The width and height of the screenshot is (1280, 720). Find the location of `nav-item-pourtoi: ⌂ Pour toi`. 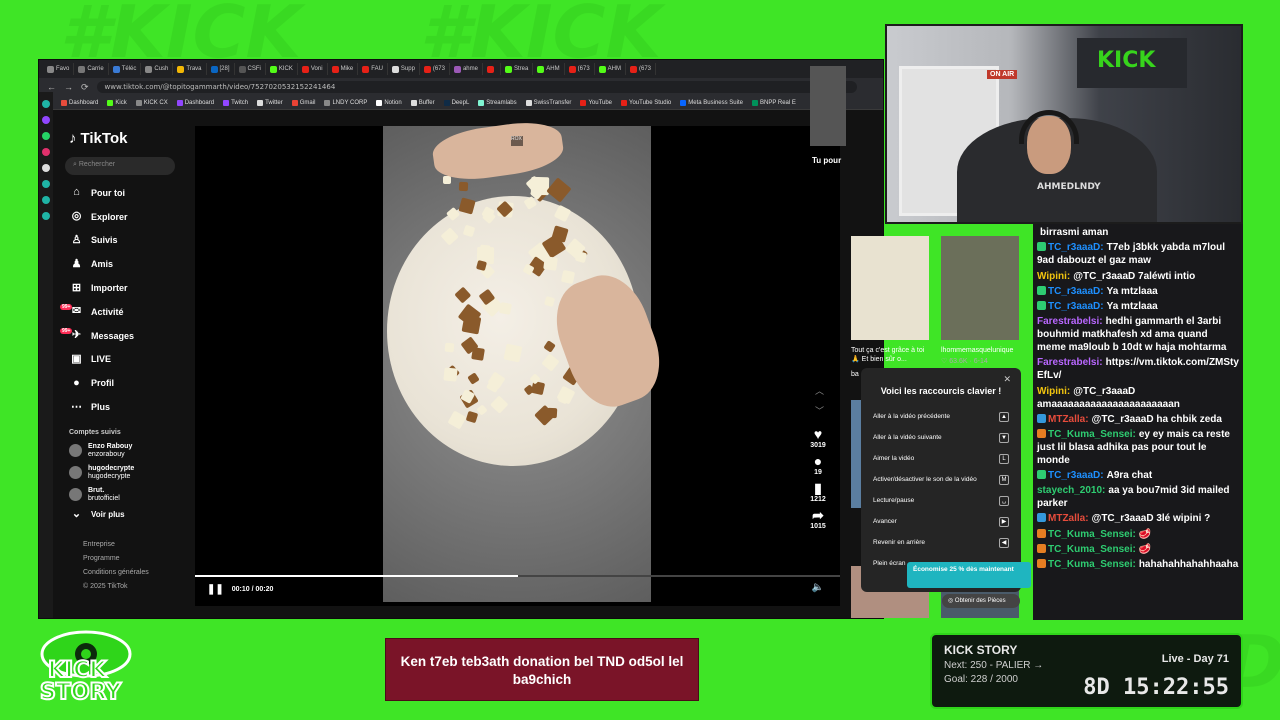

nav-item-pourtoi: ⌂ Pour toi is located at coordinates (123, 193).